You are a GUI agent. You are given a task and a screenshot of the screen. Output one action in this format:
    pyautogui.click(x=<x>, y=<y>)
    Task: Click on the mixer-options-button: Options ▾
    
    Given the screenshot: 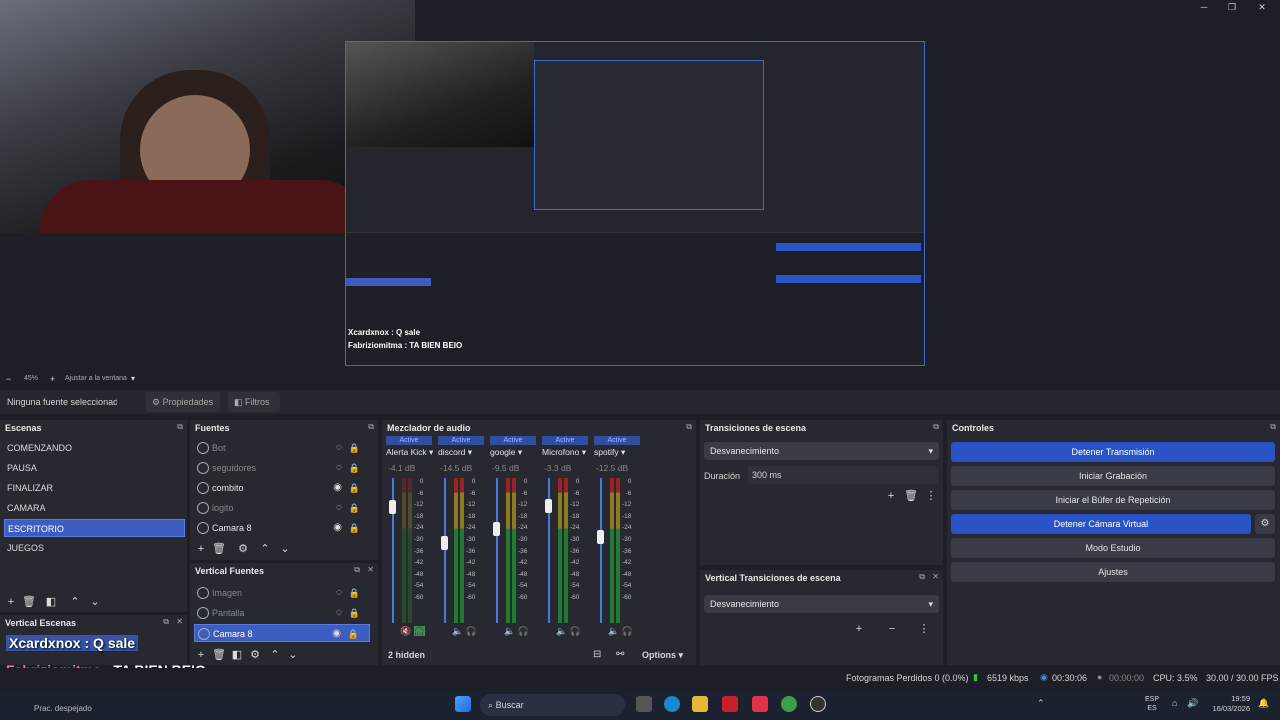 What is the action you would take?
    pyautogui.click(x=662, y=655)
    